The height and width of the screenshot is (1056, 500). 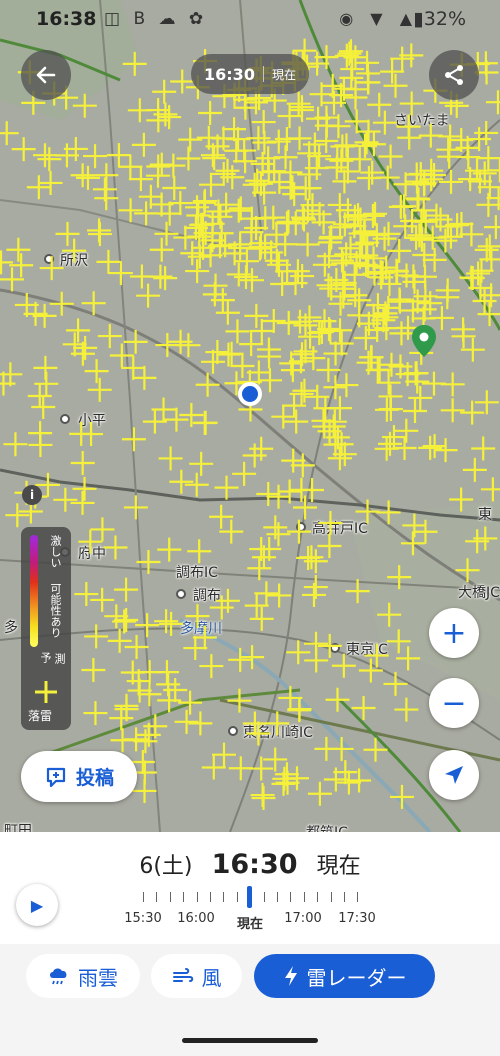 What do you see at coordinates (196, 976) in the screenshot?
I see `tab-wind: 風` at bounding box center [196, 976].